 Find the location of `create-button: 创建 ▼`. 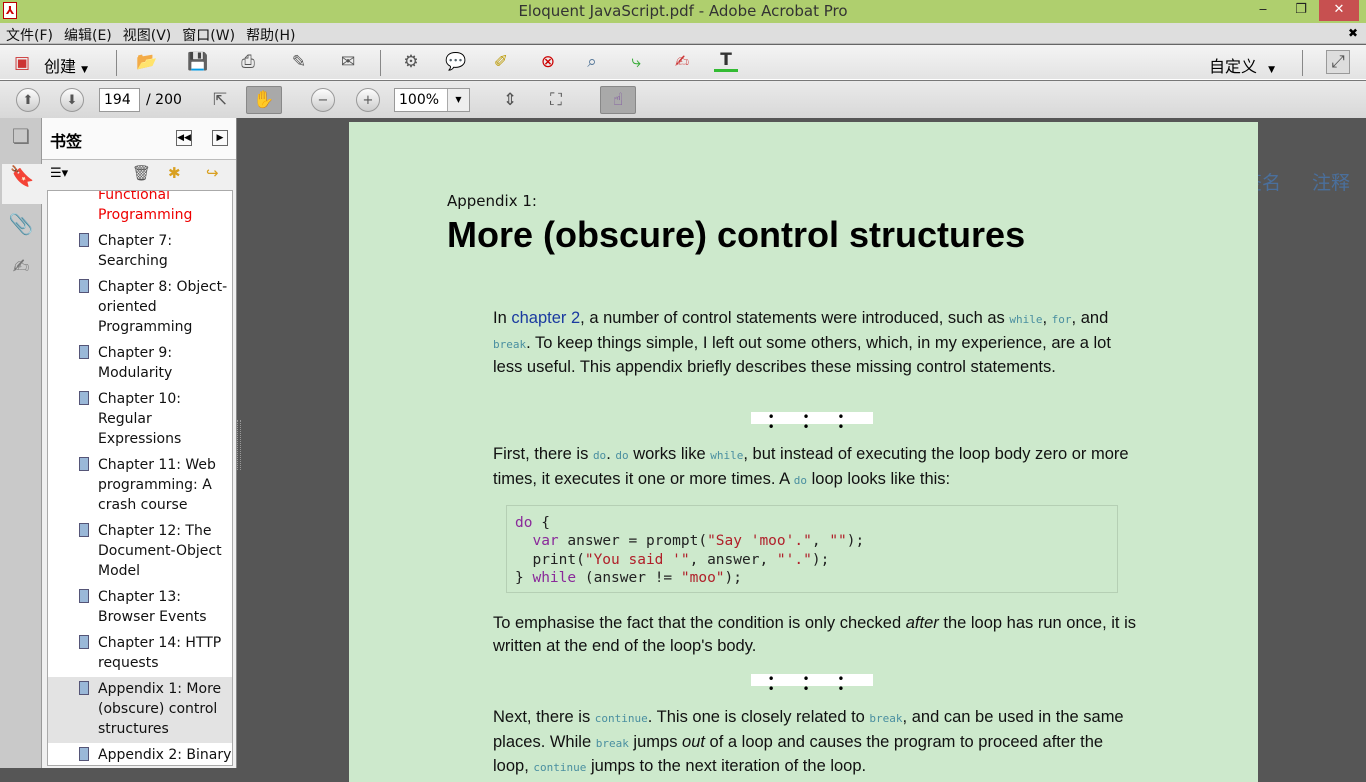

create-button: 创建 ▼ is located at coordinates (66, 65).